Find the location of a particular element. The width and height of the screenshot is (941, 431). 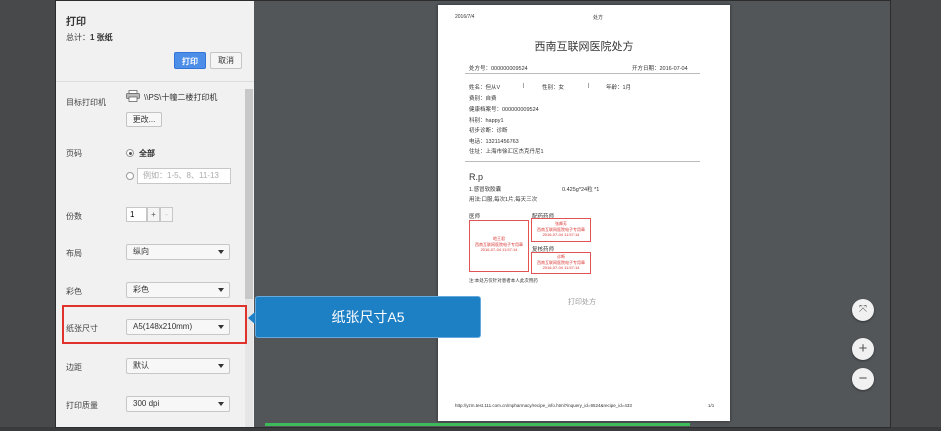

page-number: 1/1 is located at coordinates (711, 405).